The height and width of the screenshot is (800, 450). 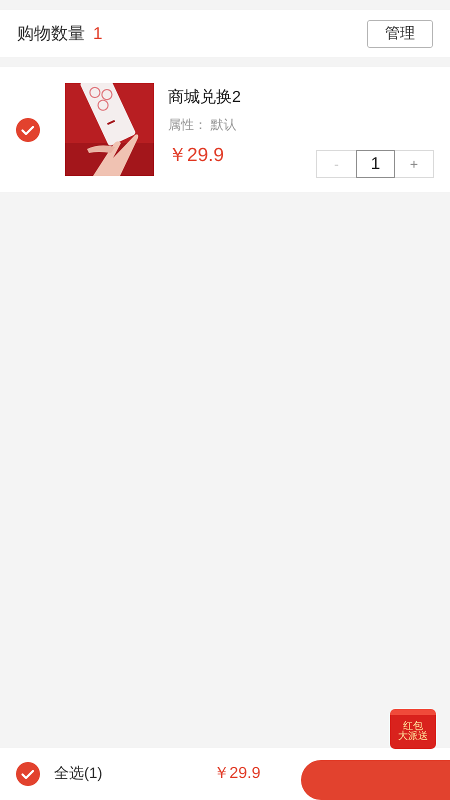 I want to click on product-name: 商城兑换2, so click(x=204, y=98).